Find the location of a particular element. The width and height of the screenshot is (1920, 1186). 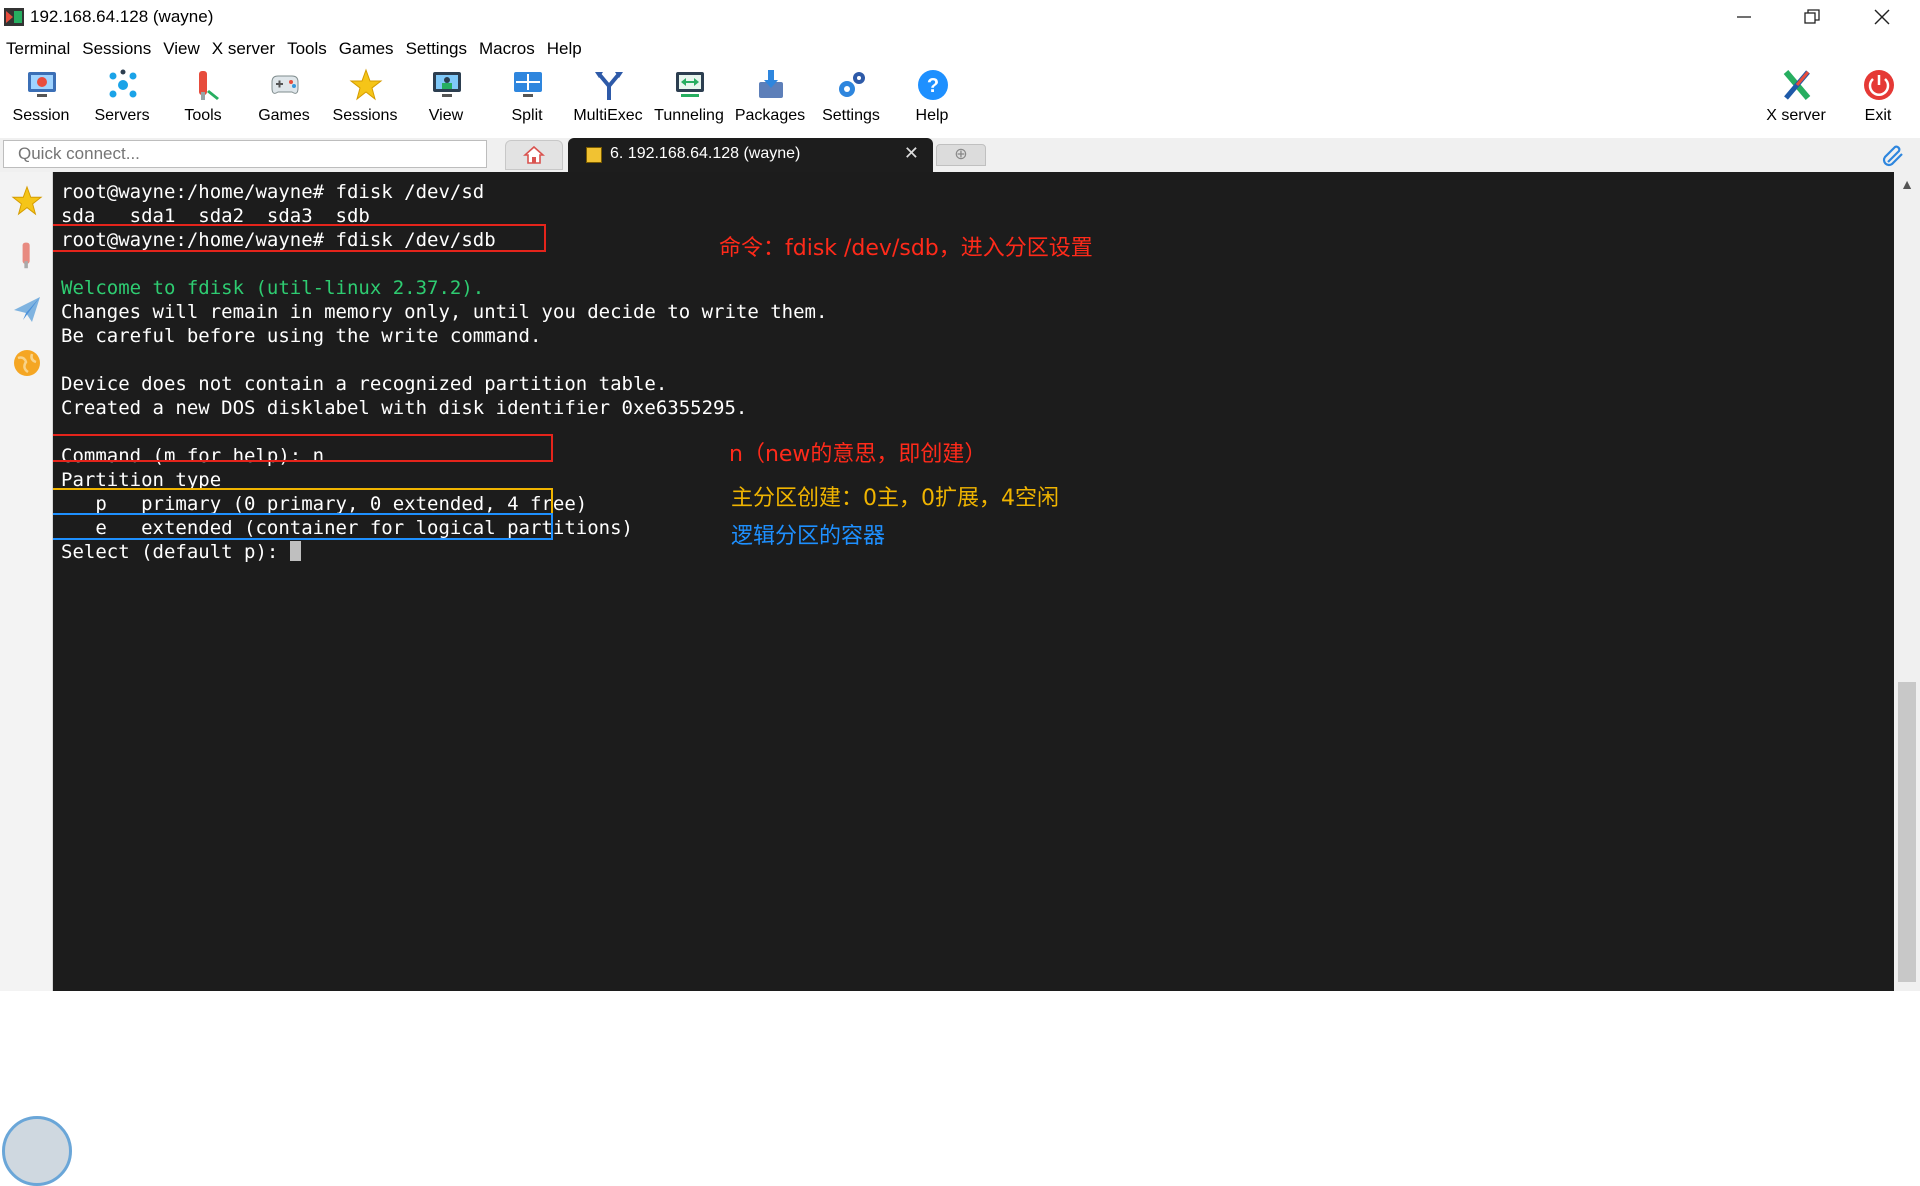

x-server-button: X server is located at coordinates (1796, 98).